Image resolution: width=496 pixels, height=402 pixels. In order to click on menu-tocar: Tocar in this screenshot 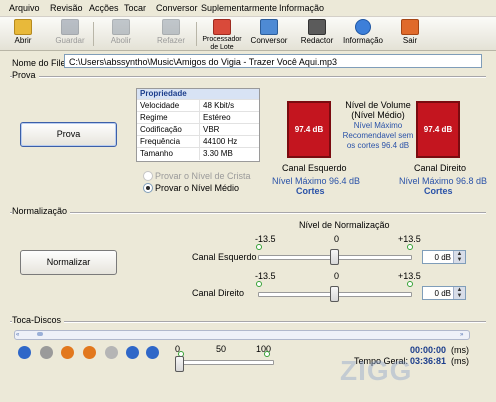, I will do `click(135, 8)`.